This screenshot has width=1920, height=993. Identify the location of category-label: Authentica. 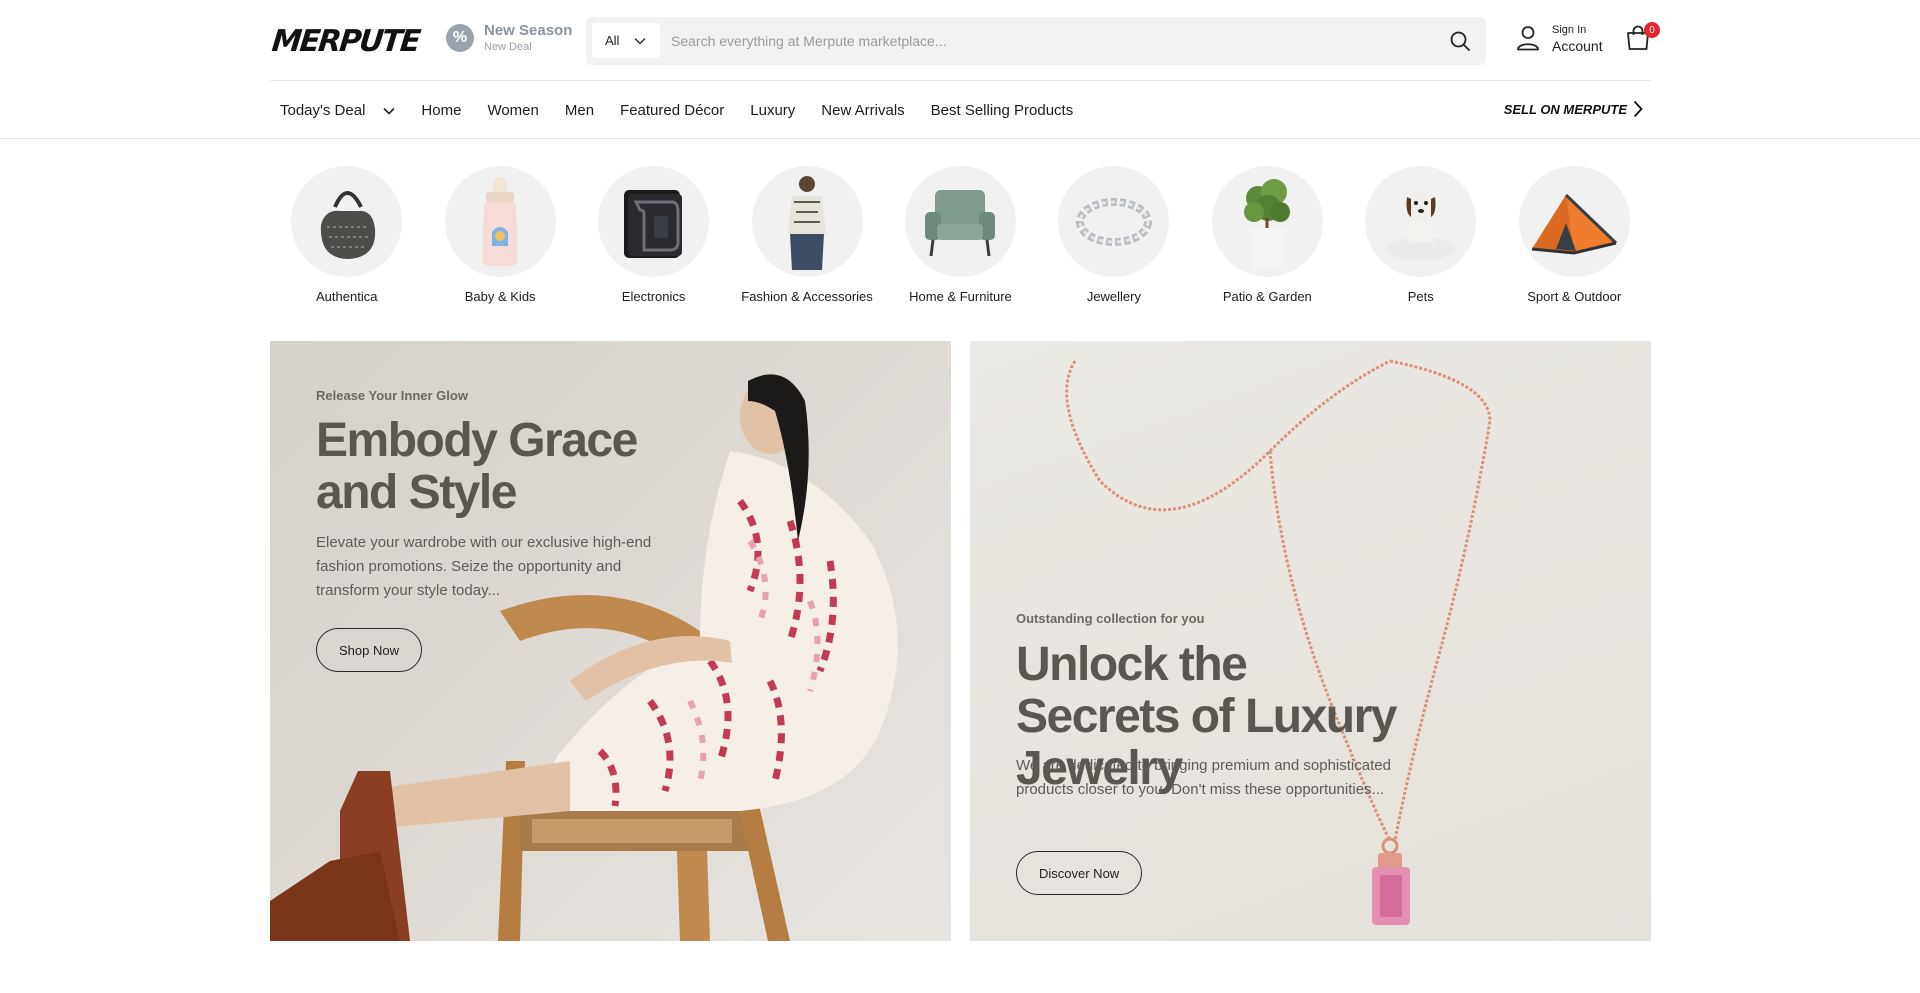
(347, 296).